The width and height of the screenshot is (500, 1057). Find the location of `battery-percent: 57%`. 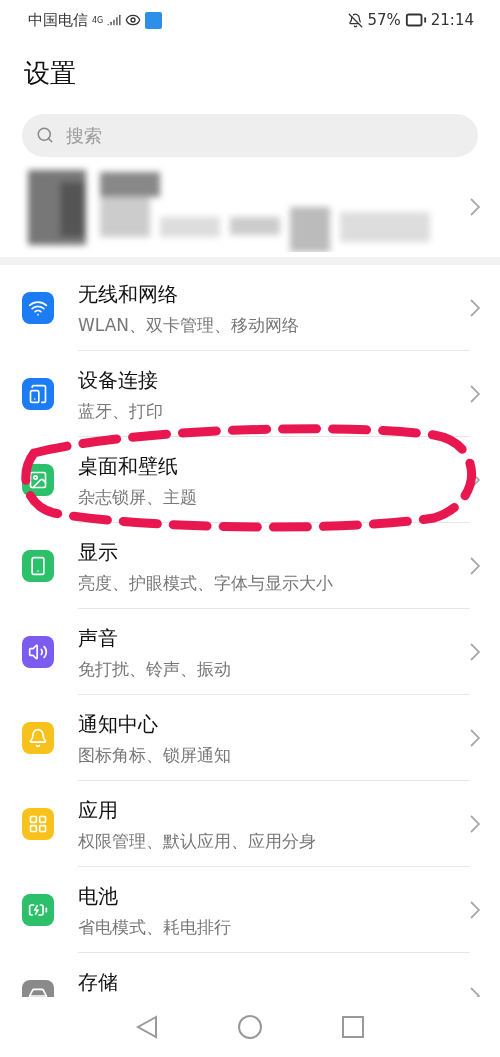

battery-percent: 57% is located at coordinates (384, 20).